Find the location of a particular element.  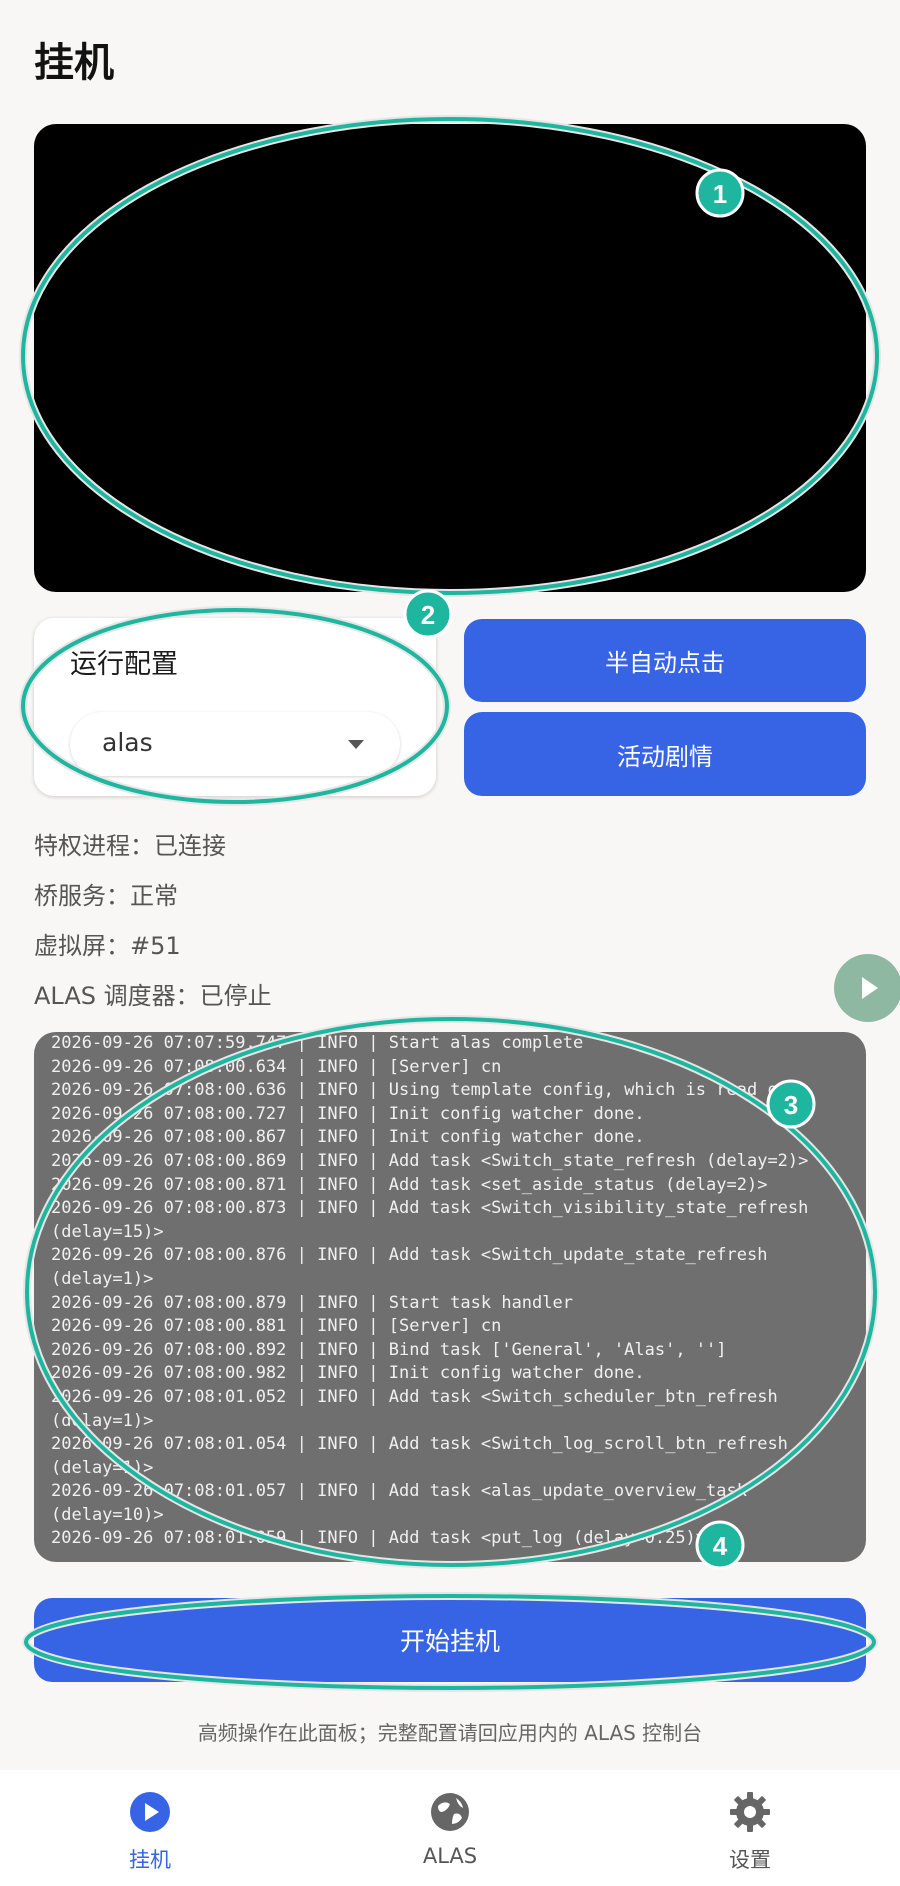

virtual-display-status: 虚拟屏：#51 is located at coordinates (107, 946).